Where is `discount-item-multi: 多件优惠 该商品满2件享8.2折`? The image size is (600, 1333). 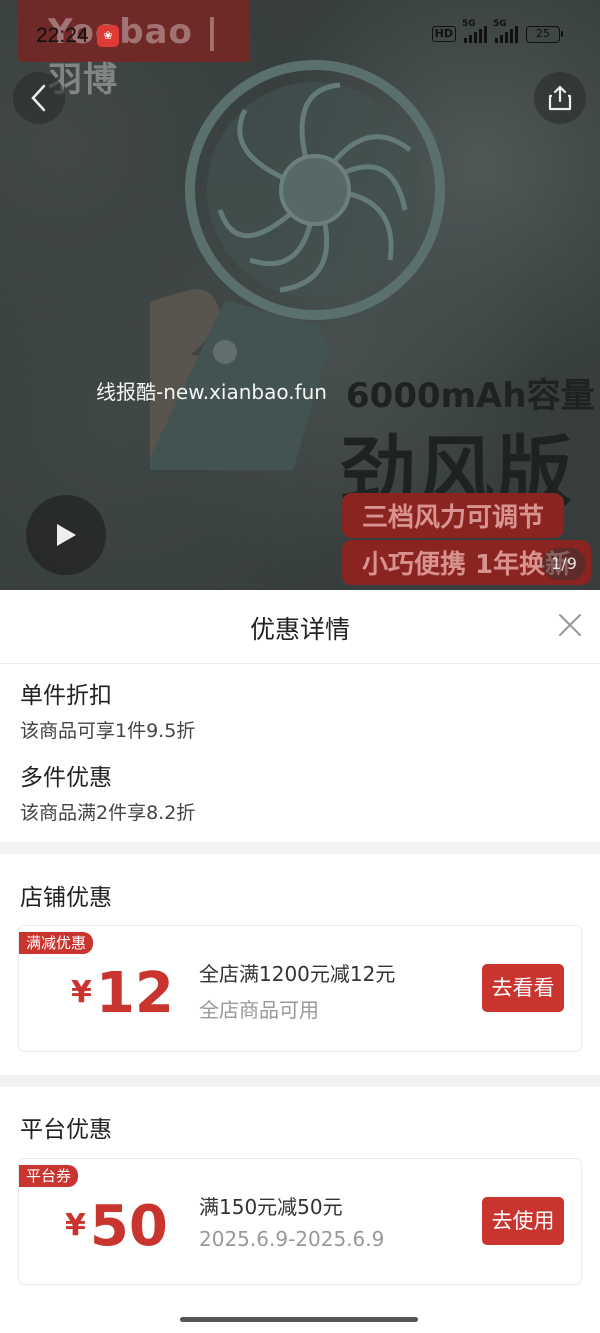 discount-item-multi: 多件优惠 该商品满2件享8.2折 is located at coordinates (107, 791).